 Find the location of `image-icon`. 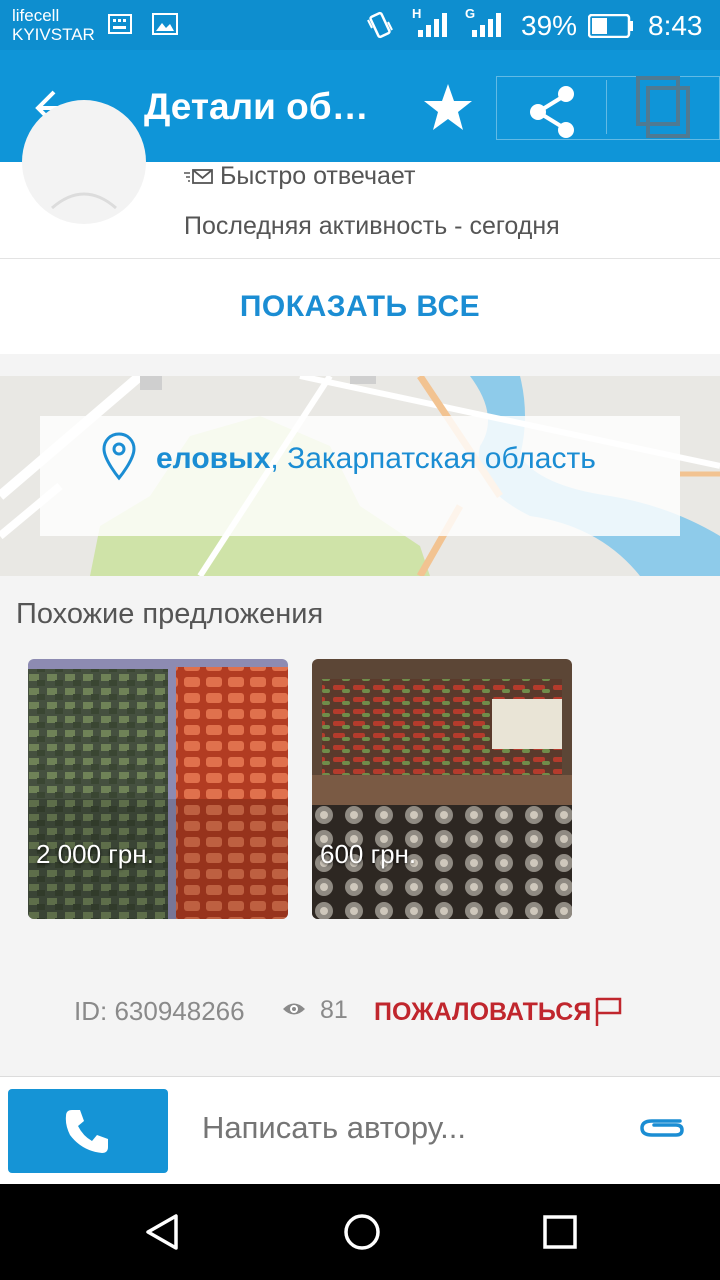

image-icon is located at coordinates (165, 24).